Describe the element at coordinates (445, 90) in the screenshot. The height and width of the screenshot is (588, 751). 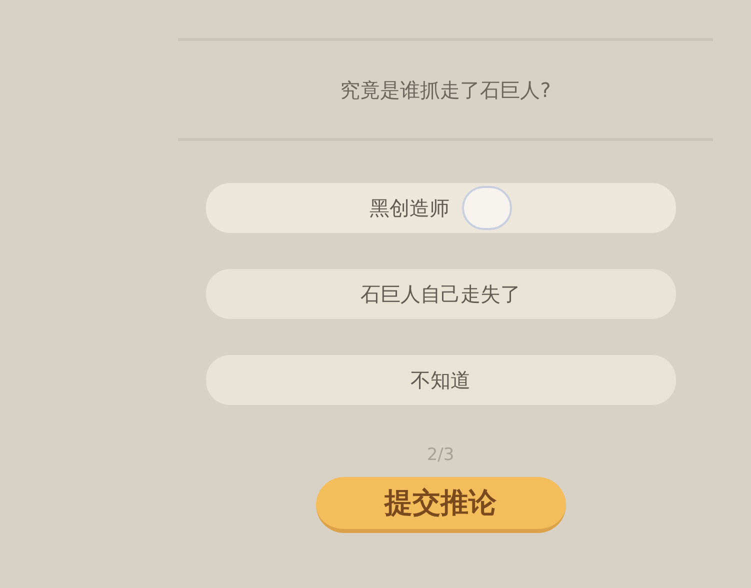
I see `question-text: 究竟是谁抓走了石巨人?` at that location.